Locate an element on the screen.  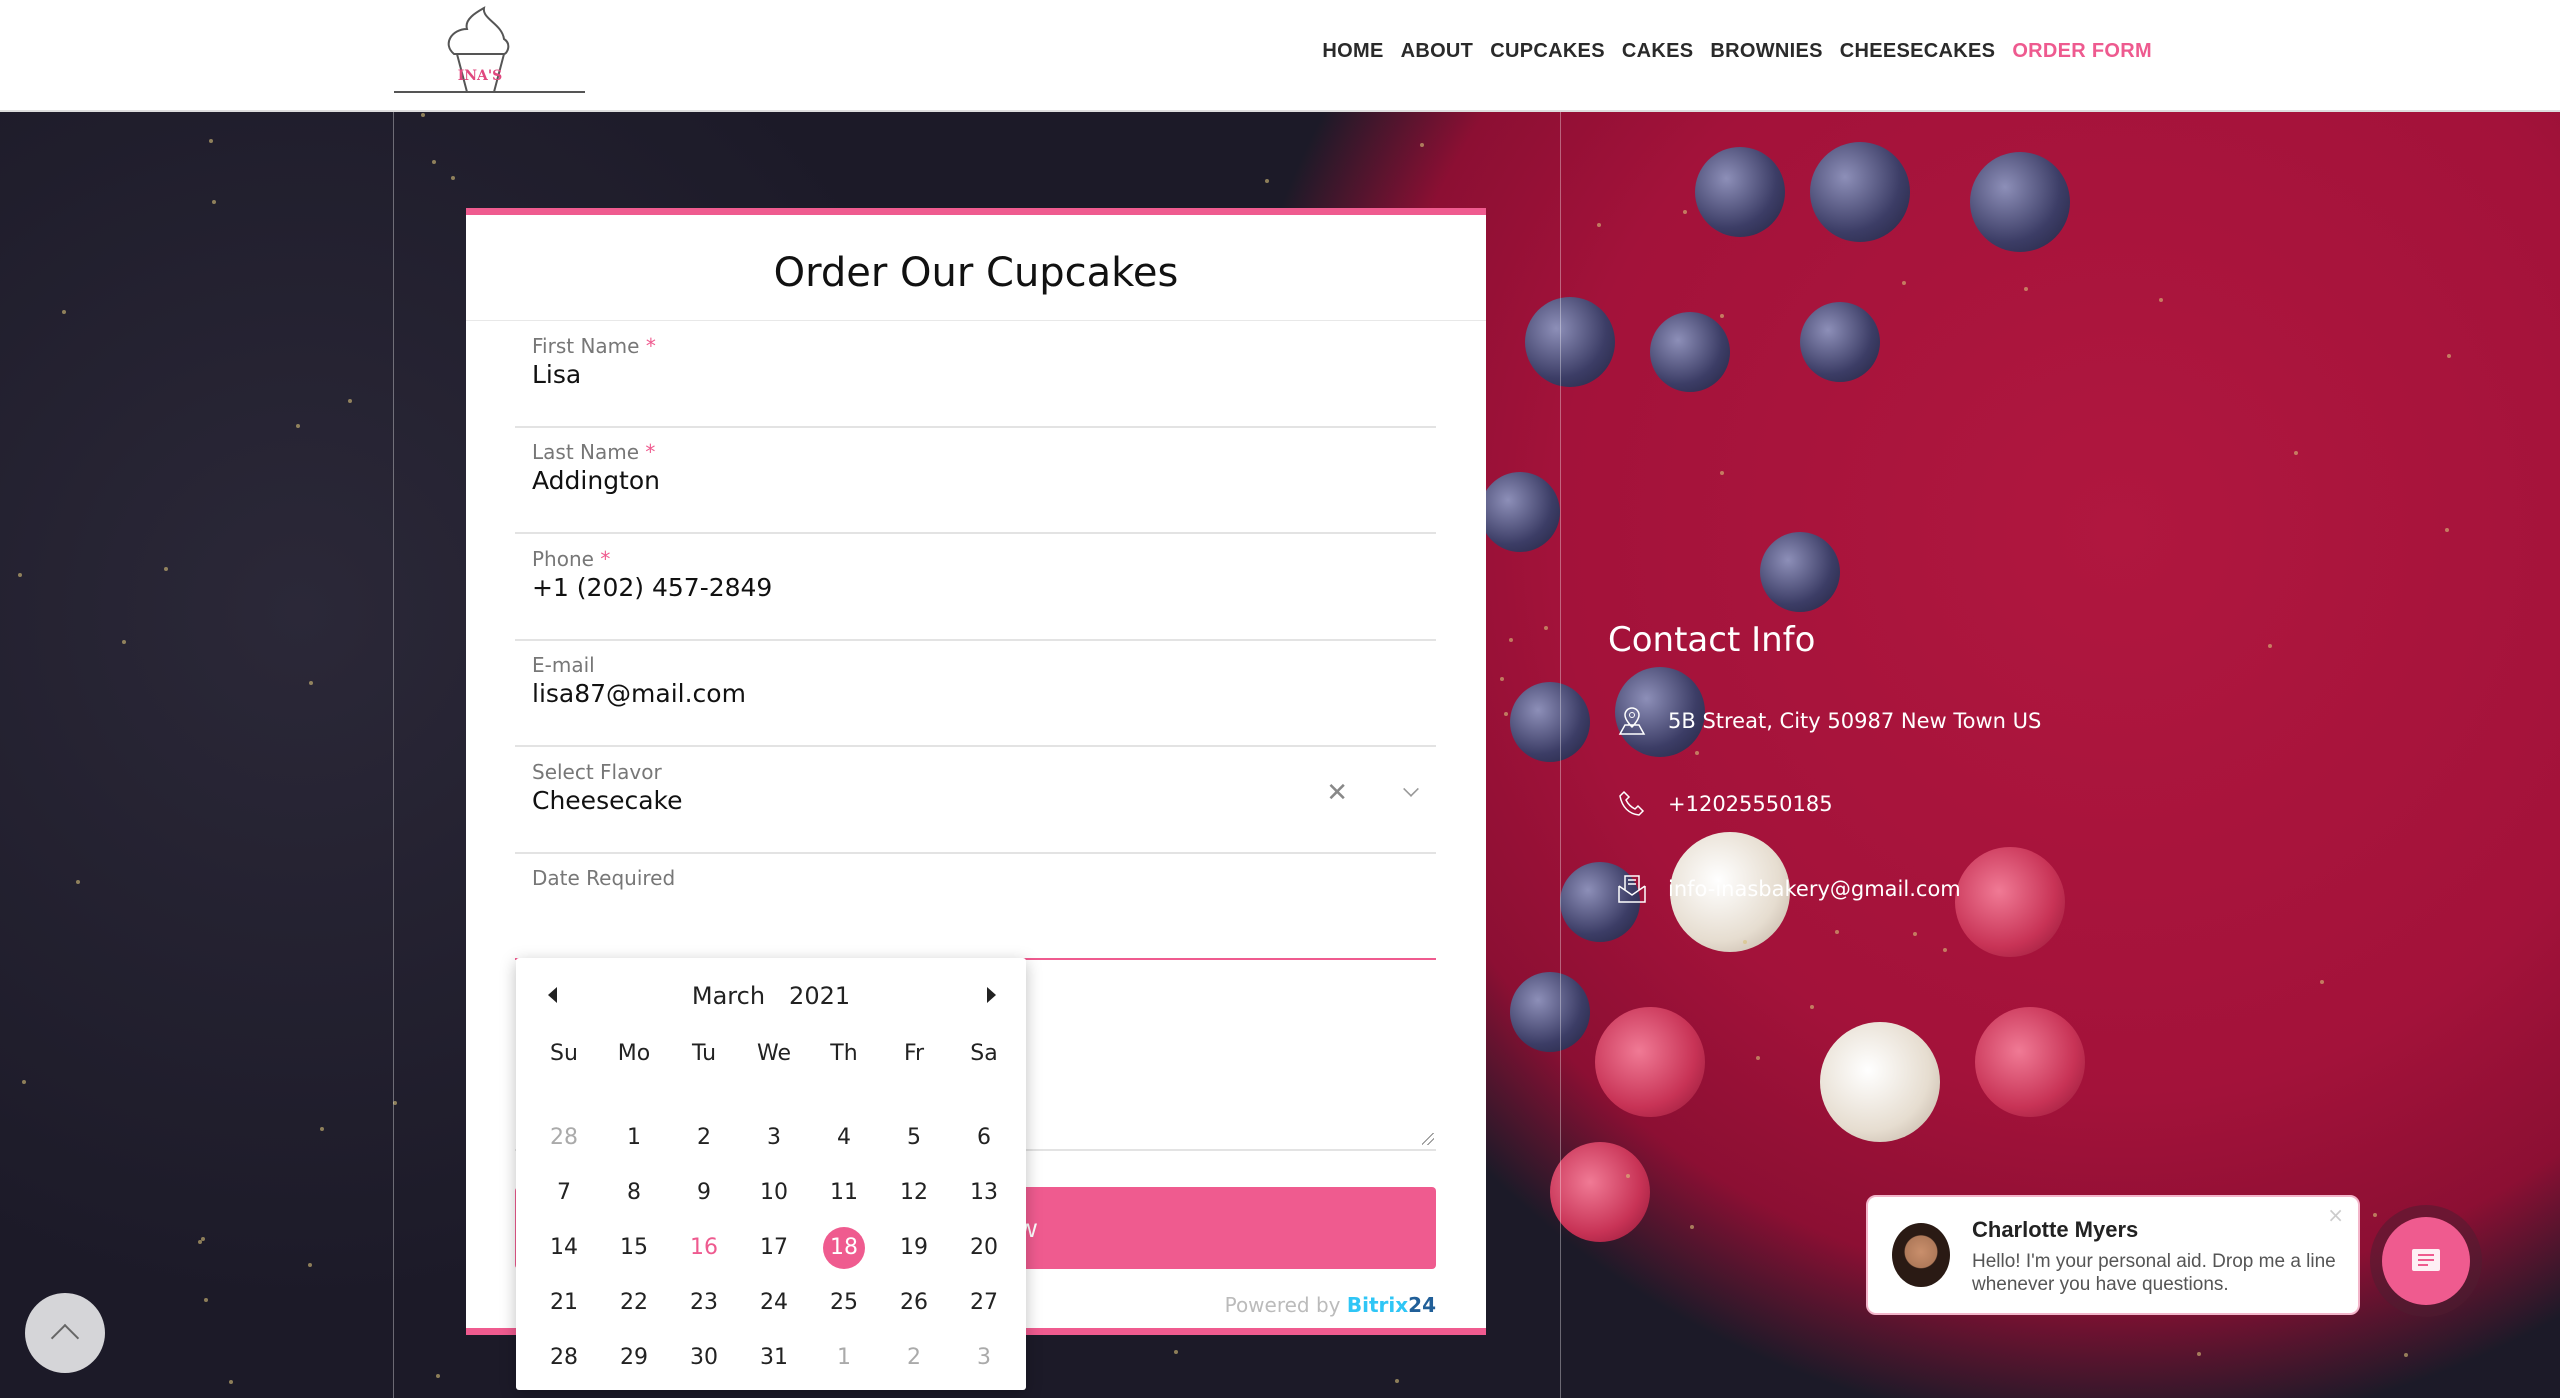
phone-input: +1 (202) 457-2849 is located at coordinates (652, 587).